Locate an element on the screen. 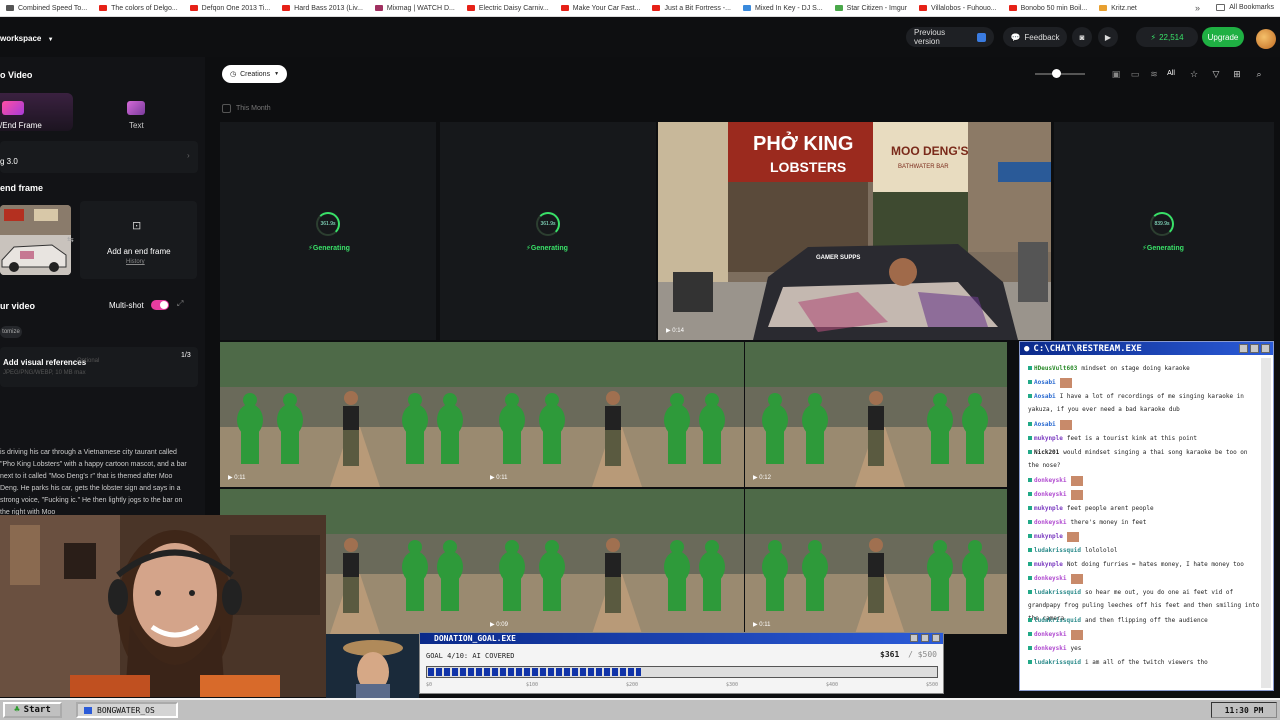 The width and height of the screenshot is (1280, 720). video-thumbnail-card: ▶ 0:09 is located at coordinates (613, 561).